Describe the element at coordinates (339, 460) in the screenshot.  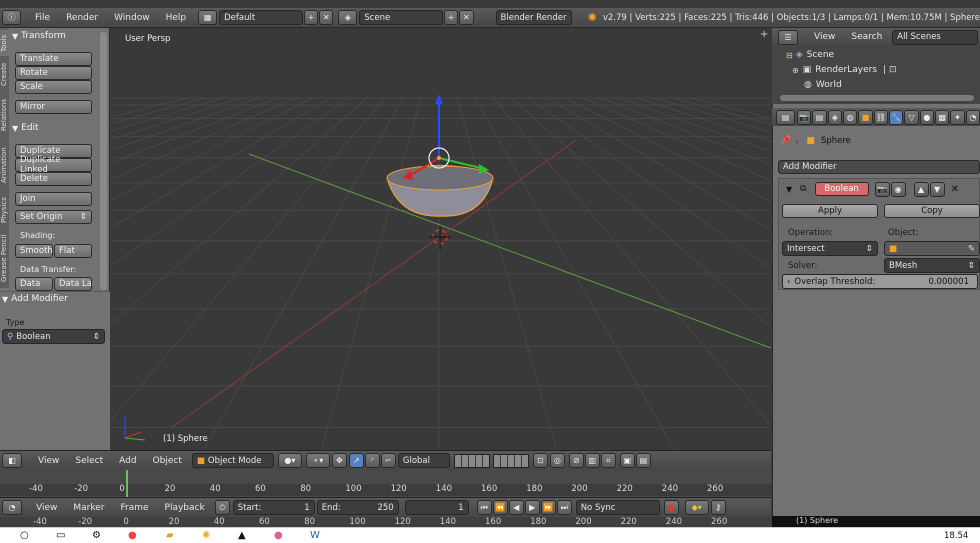
I see `manipulator-toggle-icon: ✥` at that location.